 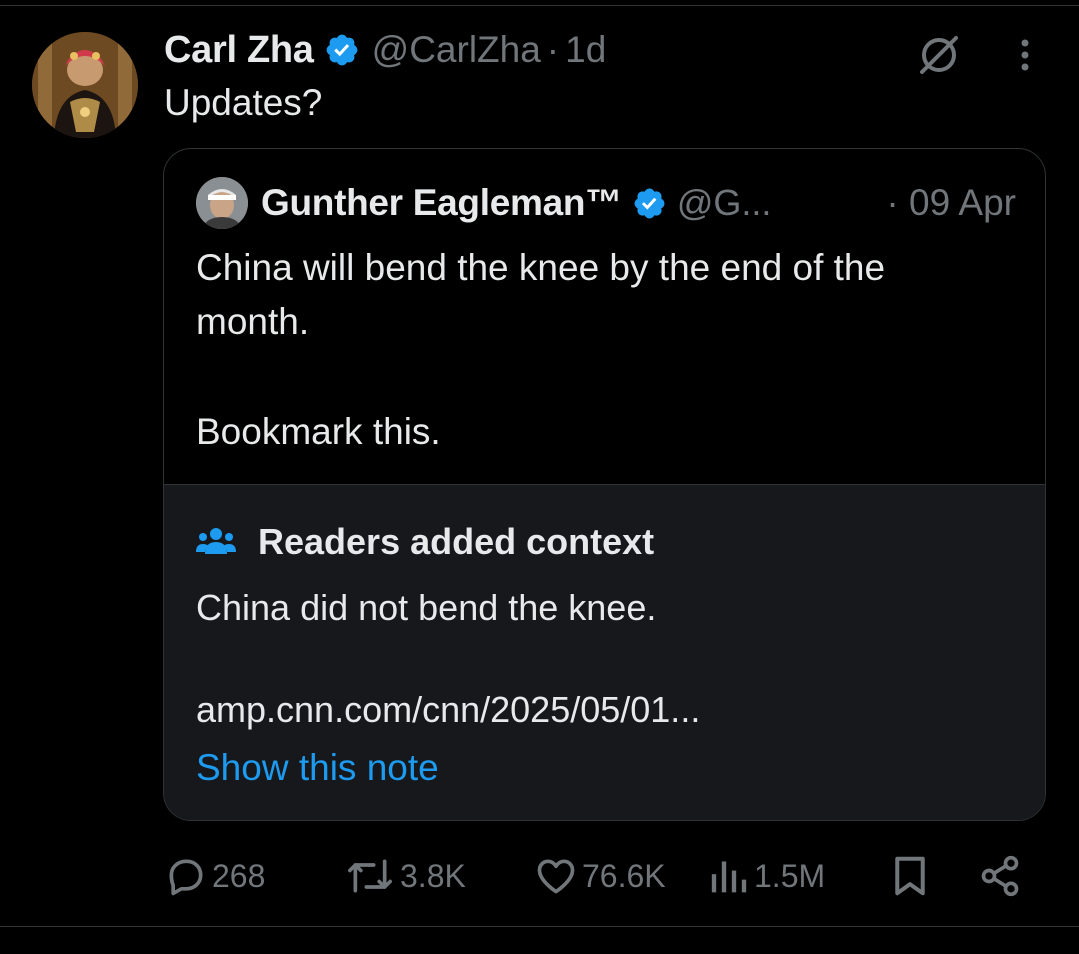 I want to click on quote-text-line: Bookmark this., so click(x=318, y=431).